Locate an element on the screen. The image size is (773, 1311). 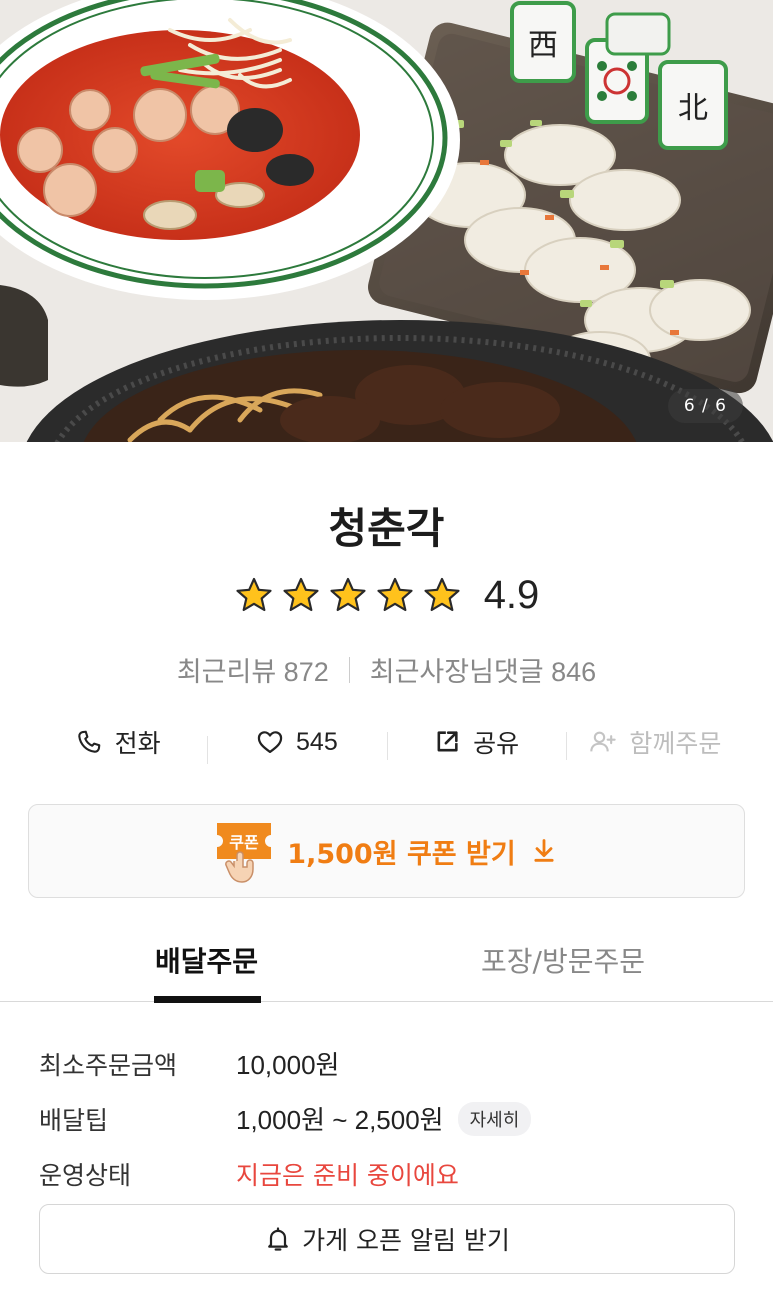
bell-icon is located at coordinates (278, 1239).